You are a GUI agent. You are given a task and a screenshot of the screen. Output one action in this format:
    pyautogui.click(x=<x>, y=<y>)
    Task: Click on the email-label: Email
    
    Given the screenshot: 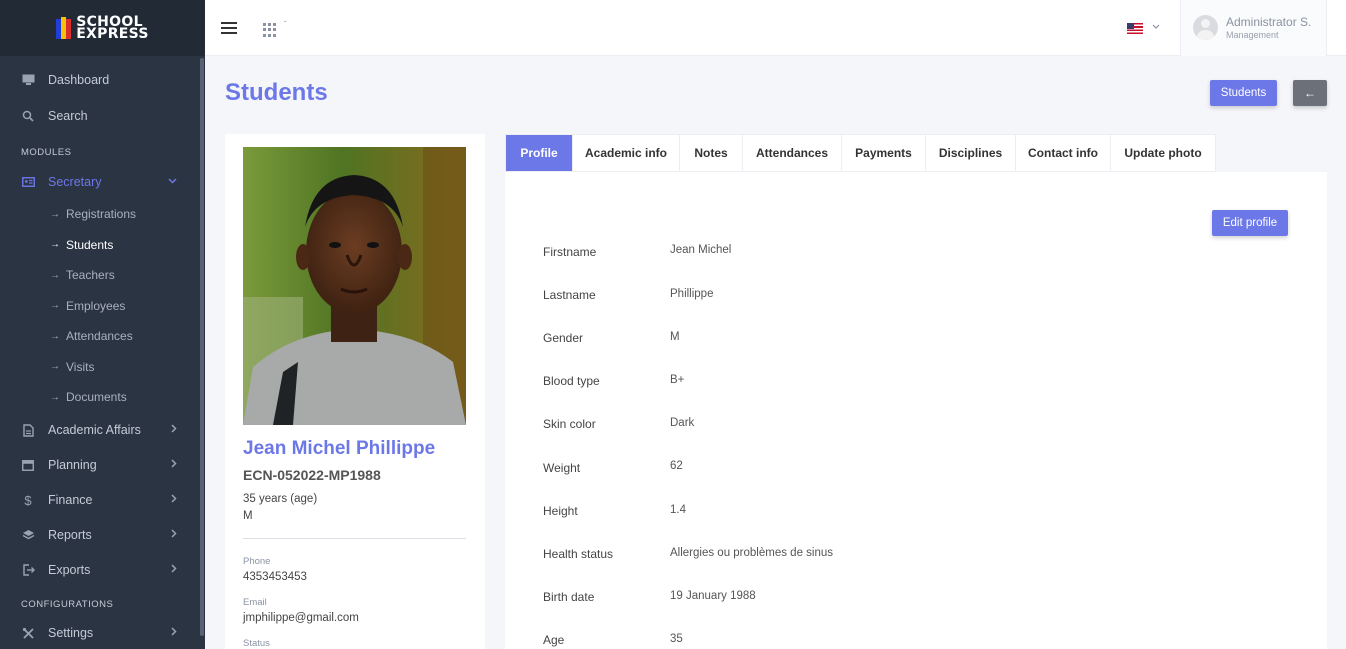 What is the action you would take?
    pyautogui.click(x=255, y=602)
    